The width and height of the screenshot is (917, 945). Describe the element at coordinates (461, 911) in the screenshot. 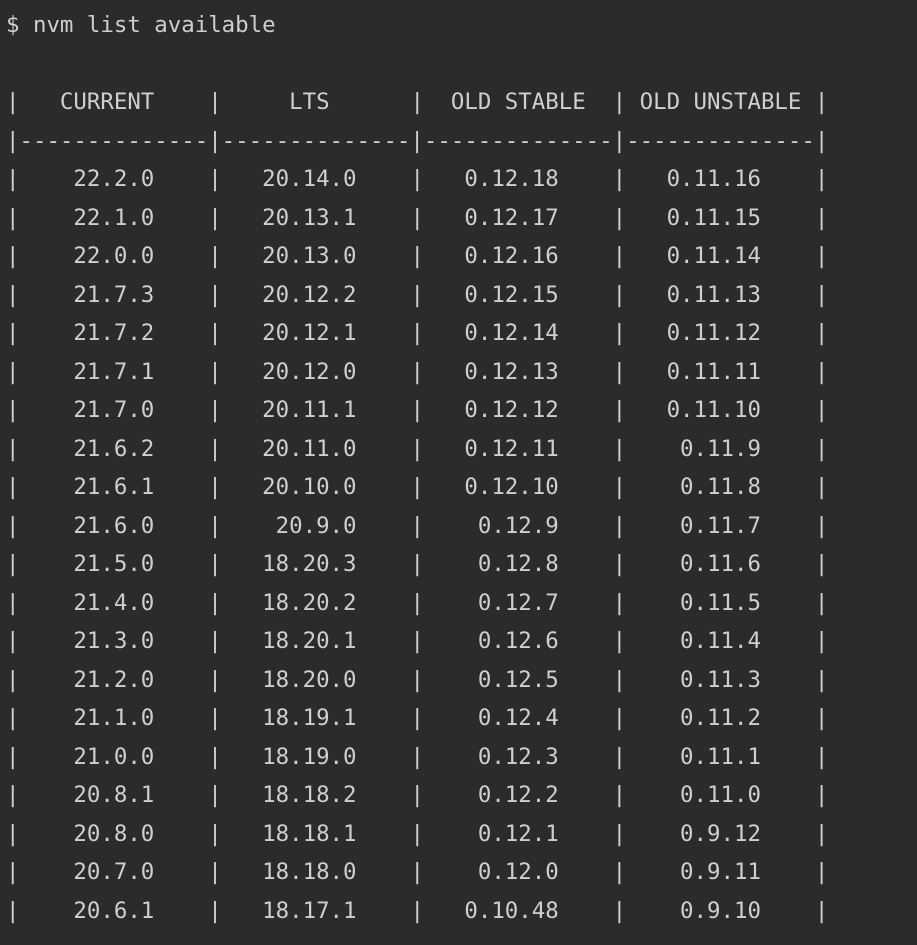

I see `table-row: | 20.6.1 | 18.17.1 | 0.10.48 | 0.9.10 |` at that location.